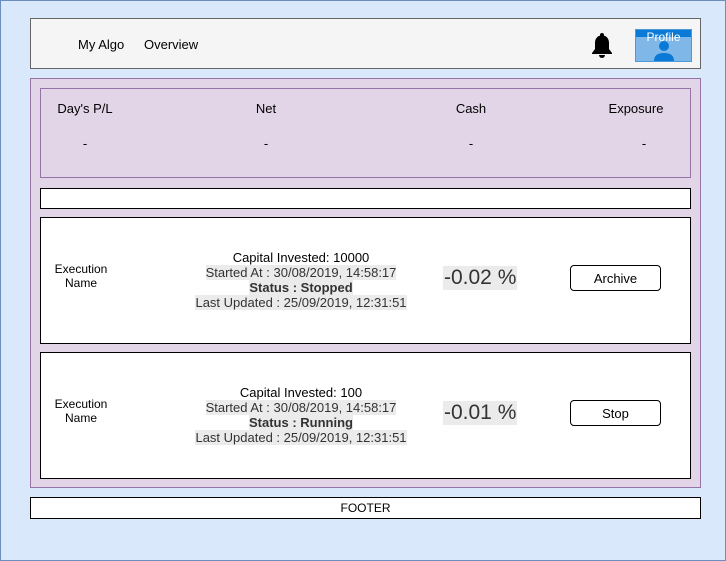 This screenshot has height=561, width=726. Describe the element at coordinates (266, 108) in the screenshot. I see `summary-title: Net` at that location.